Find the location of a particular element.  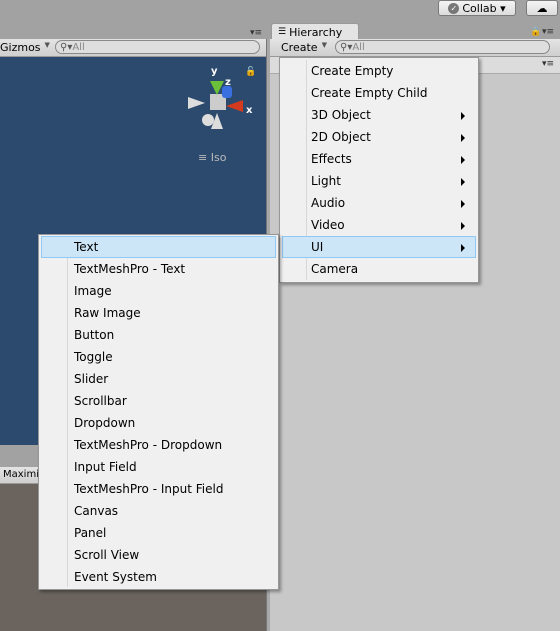

ui-item-raw-image: Raw Image is located at coordinates (158, 313).